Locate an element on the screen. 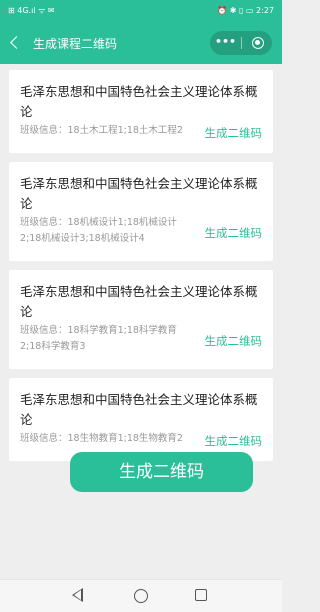 Image resolution: width=320 pixels, height=612 pixels. generate-qr-floating-button: 生成二维码 is located at coordinates (161, 472).